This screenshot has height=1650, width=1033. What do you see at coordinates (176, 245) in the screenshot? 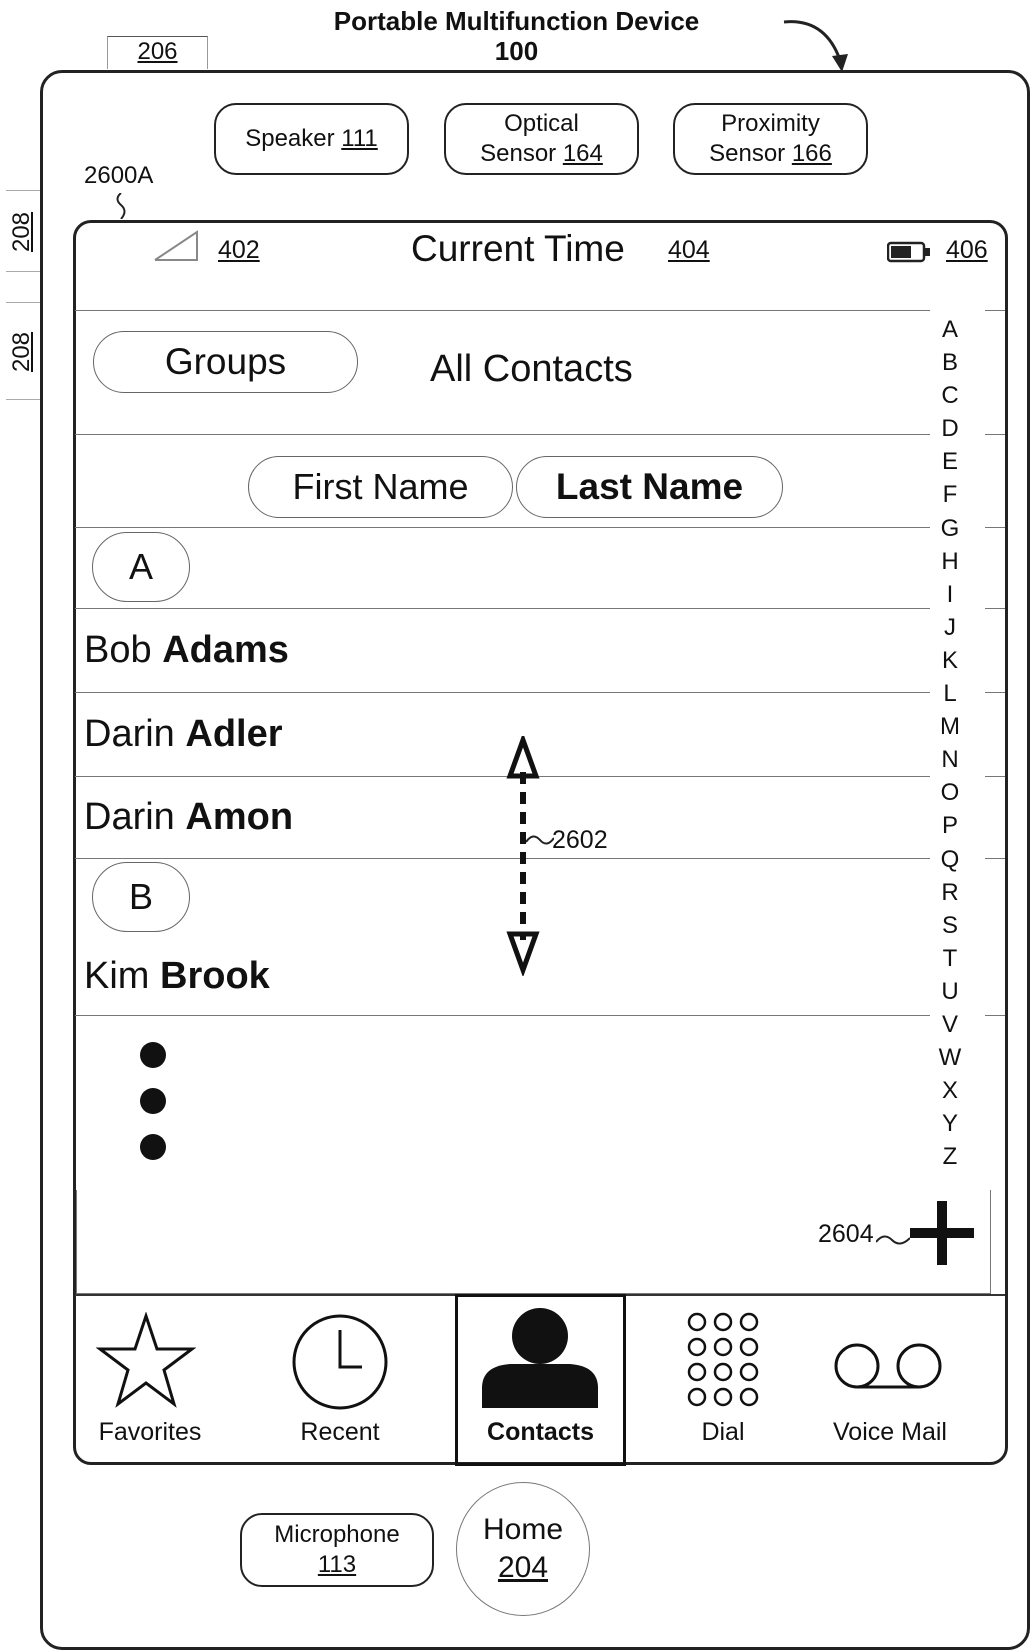
I see `signal-icon` at bounding box center [176, 245].